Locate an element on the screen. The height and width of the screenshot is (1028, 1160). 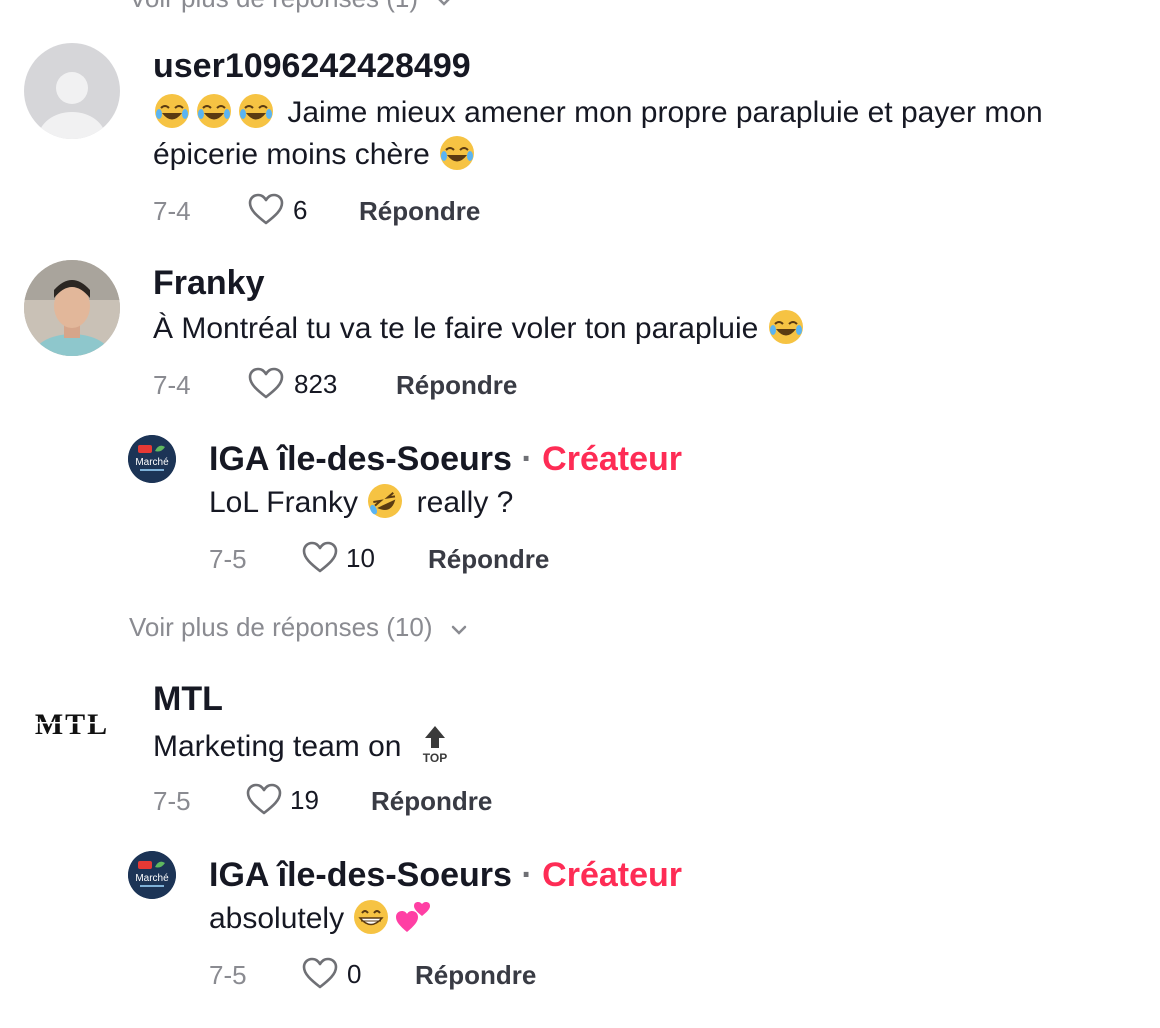
comment-text-continued: épicerie moins chère is located at coordinates (316, 155).